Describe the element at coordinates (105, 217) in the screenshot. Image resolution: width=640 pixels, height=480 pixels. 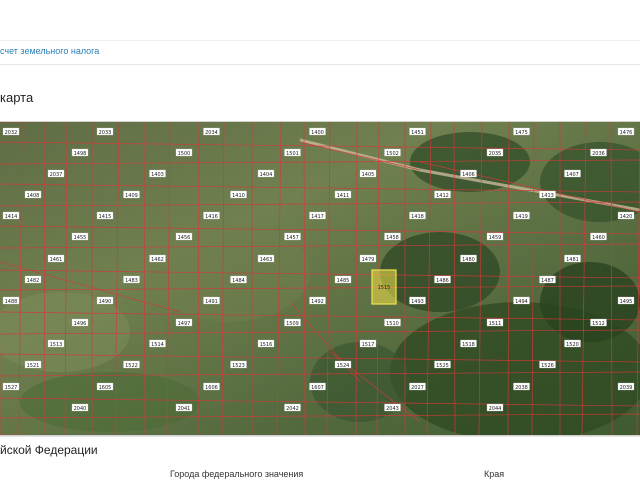
I see `svg-text: 1415` at that location.